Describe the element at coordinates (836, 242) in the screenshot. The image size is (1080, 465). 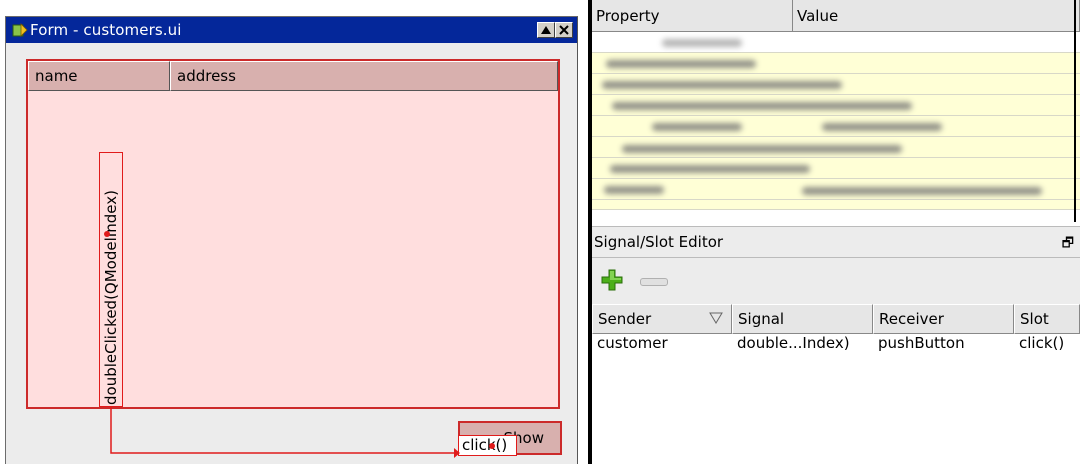
I see `signal-slot-editor-titlebar: Signal/Slot Editor 🗗` at that location.